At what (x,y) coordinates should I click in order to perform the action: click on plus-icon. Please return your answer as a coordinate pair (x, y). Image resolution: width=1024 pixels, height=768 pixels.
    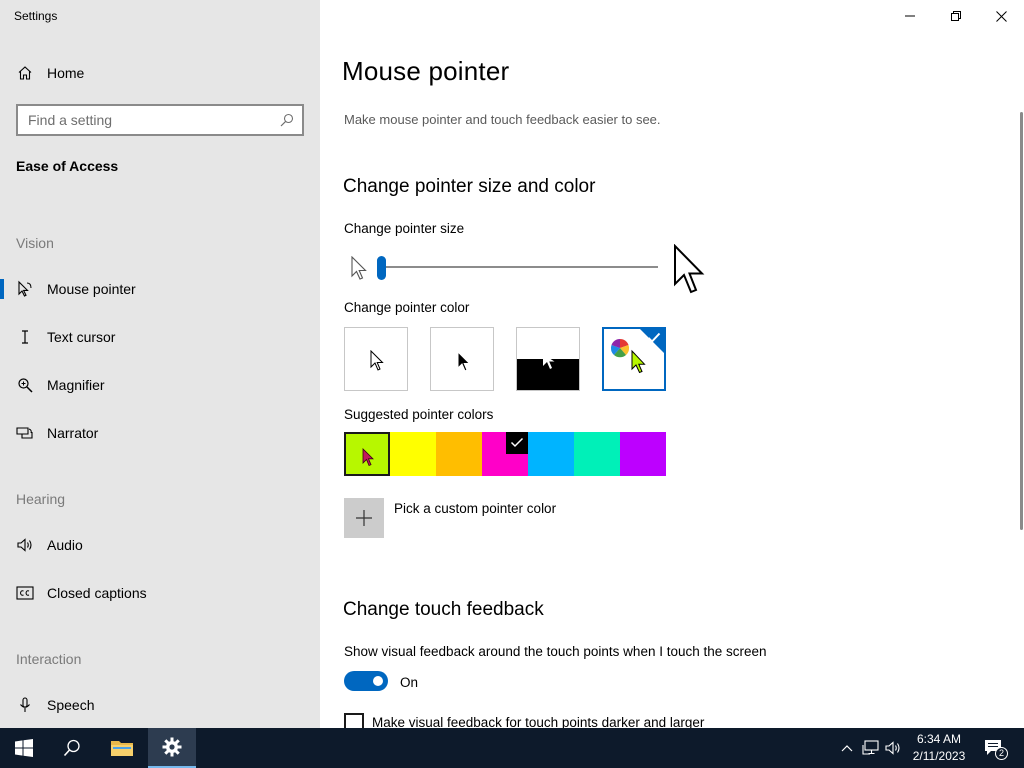
    Looking at the image, I should click on (364, 518).